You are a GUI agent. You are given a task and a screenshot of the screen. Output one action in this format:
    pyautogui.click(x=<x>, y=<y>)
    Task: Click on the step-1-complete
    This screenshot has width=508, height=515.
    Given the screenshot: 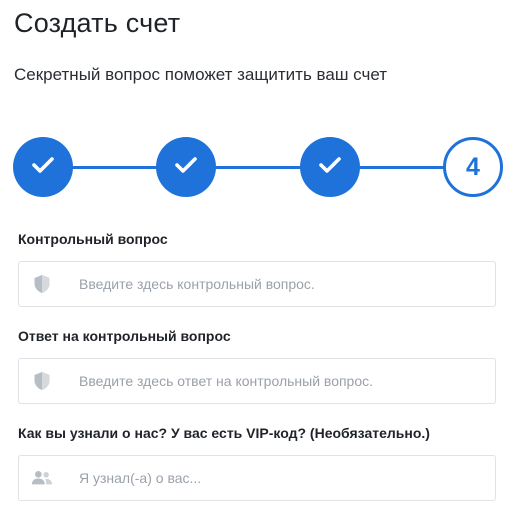 What is the action you would take?
    pyautogui.click(x=43, y=167)
    